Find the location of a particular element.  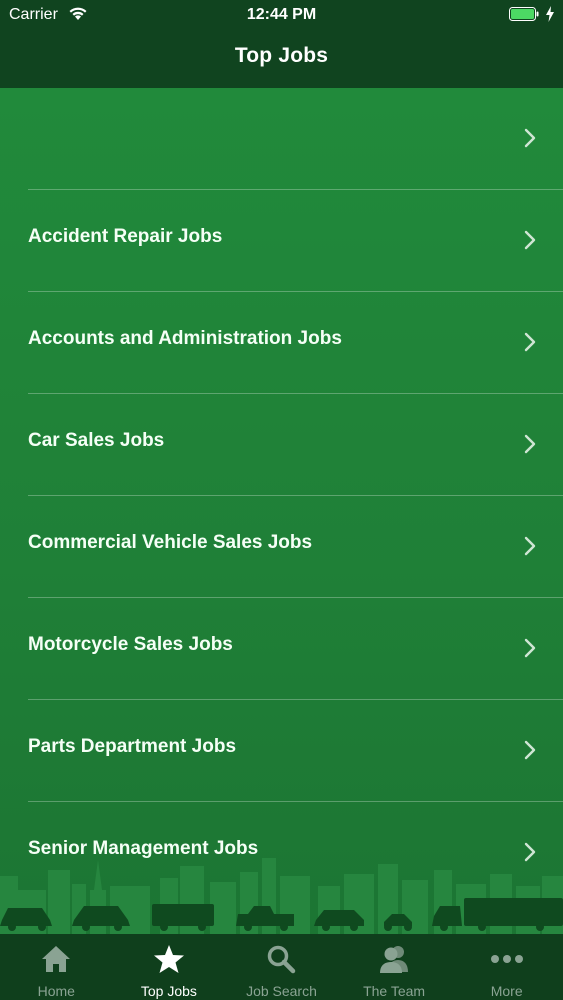

search-icon is located at coordinates (282, 959).